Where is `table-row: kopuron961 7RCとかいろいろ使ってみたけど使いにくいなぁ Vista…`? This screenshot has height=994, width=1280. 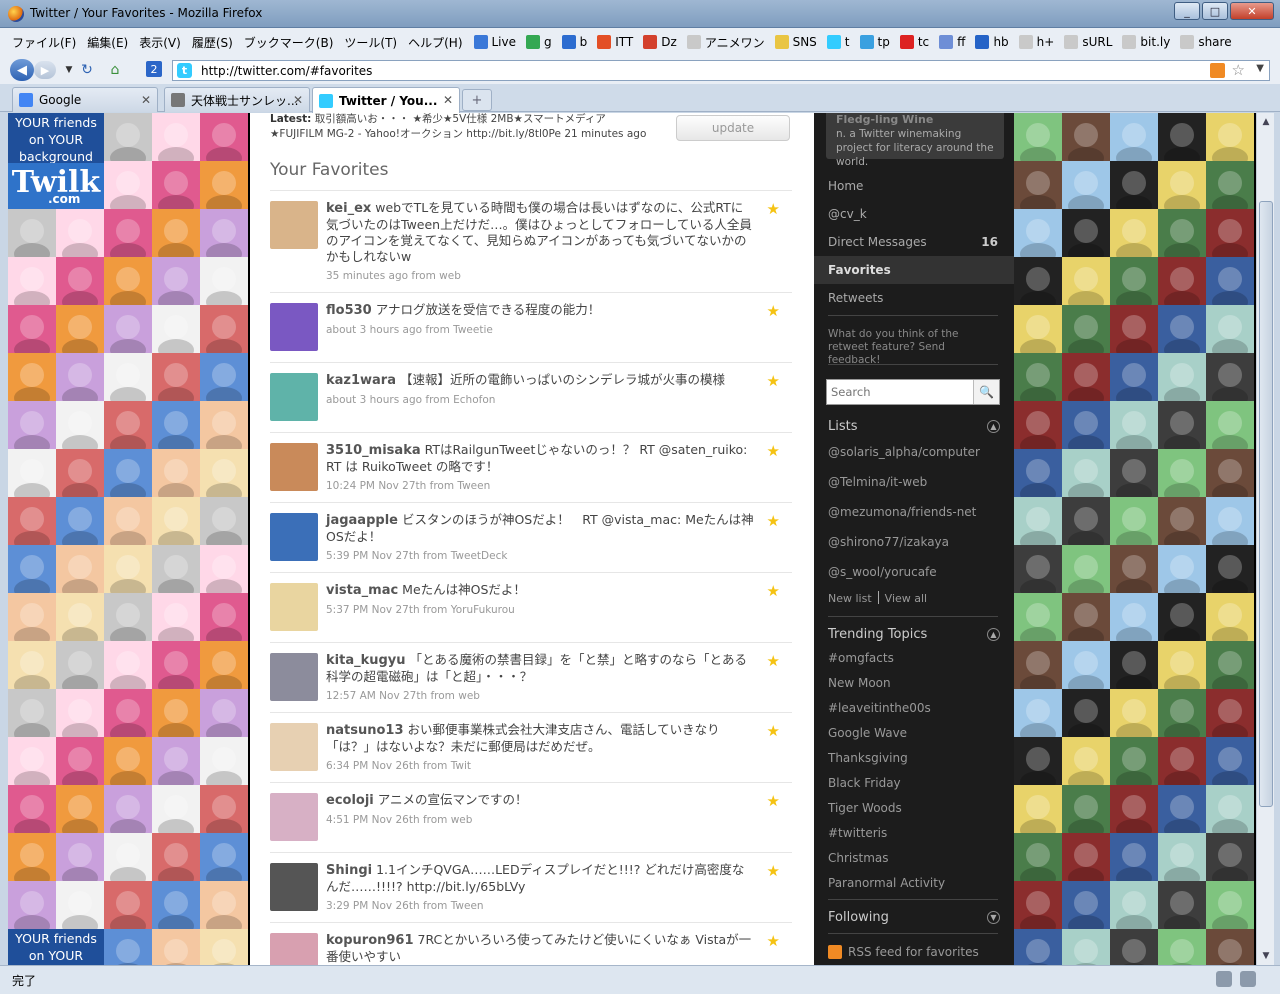
table-row: kopuron961 7RCとかいろいろ使ってみたけど使いにくいなぁ Vista… is located at coordinates (531, 943).